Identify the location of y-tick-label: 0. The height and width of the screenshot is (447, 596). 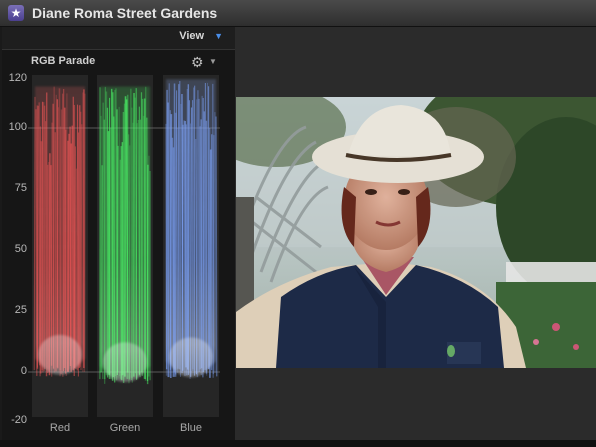
(23, 371).